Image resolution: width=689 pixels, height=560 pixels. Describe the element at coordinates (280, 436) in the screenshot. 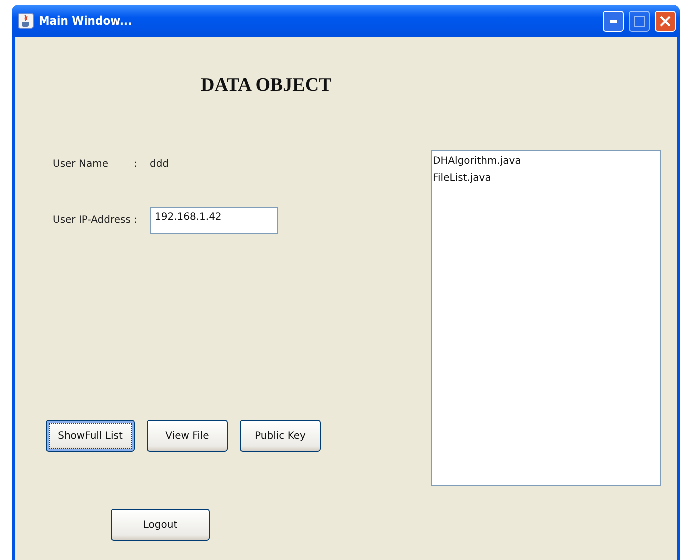

I see `action-button: Public Key` at that location.